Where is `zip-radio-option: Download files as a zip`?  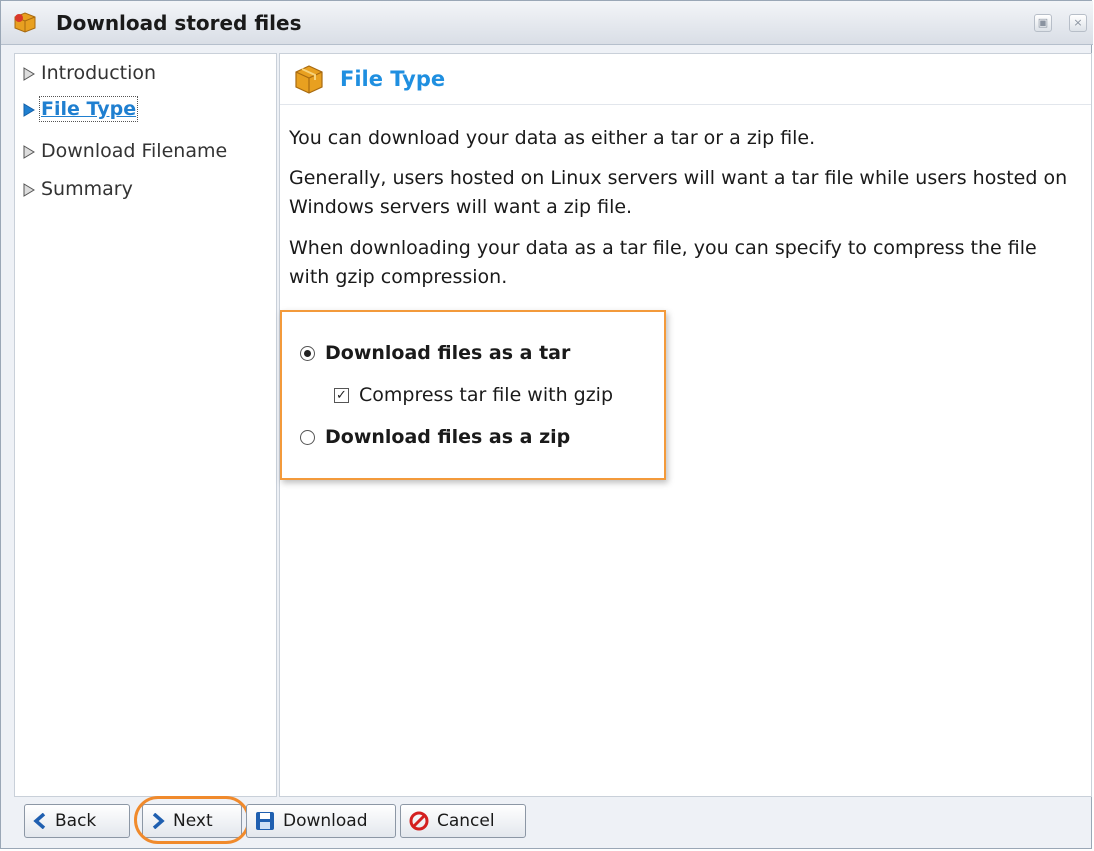 zip-radio-option: Download files as a zip is located at coordinates (435, 437).